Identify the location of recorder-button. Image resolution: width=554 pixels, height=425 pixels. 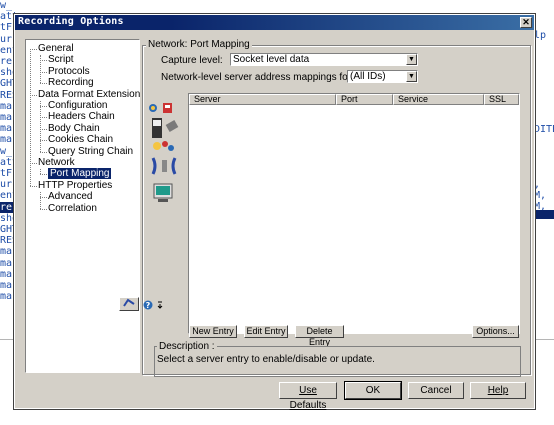
(129, 304).